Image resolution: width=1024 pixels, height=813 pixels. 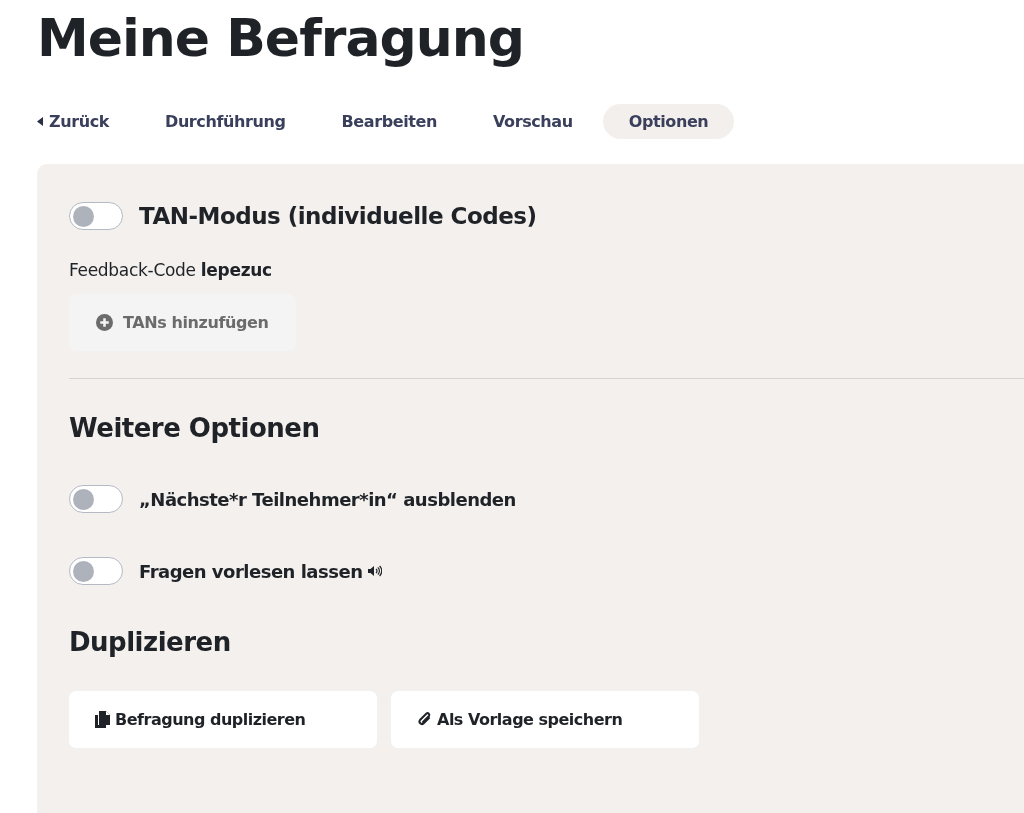 I want to click on back-link: Zurück, so click(x=84, y=121).